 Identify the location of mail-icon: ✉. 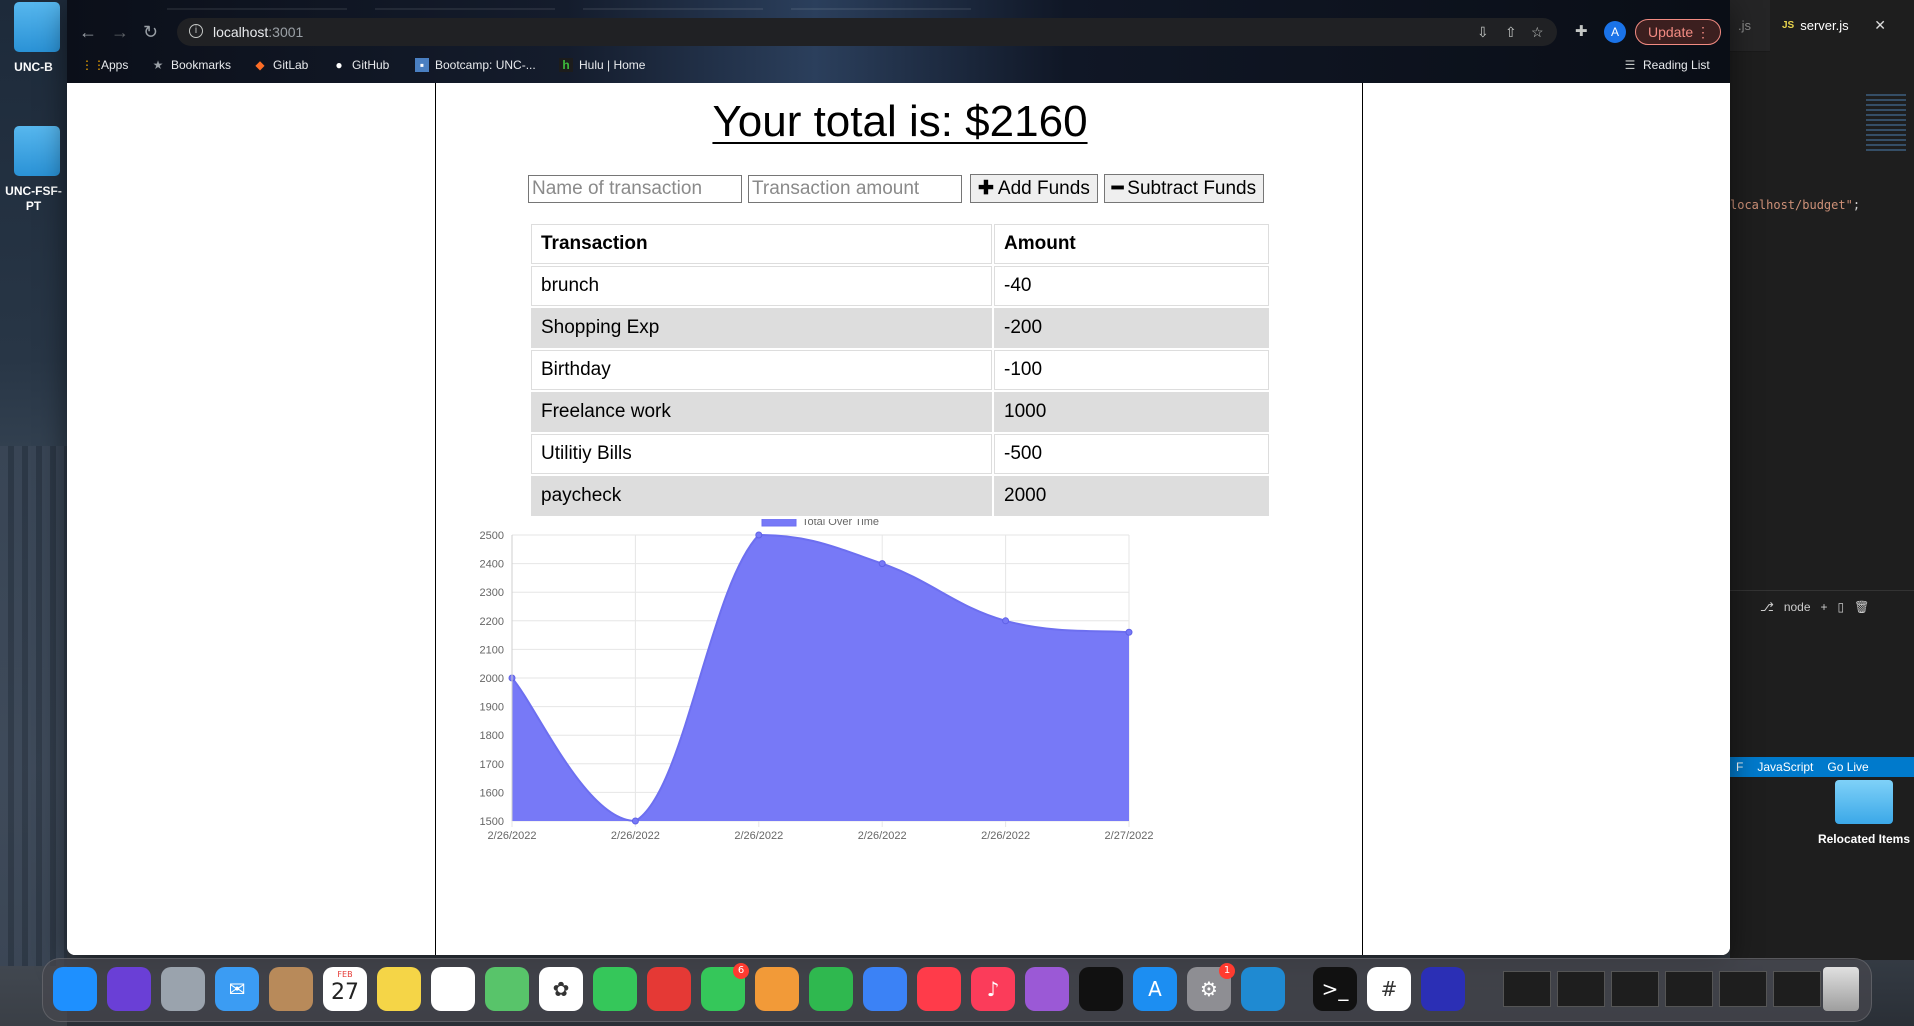
(237, 989).